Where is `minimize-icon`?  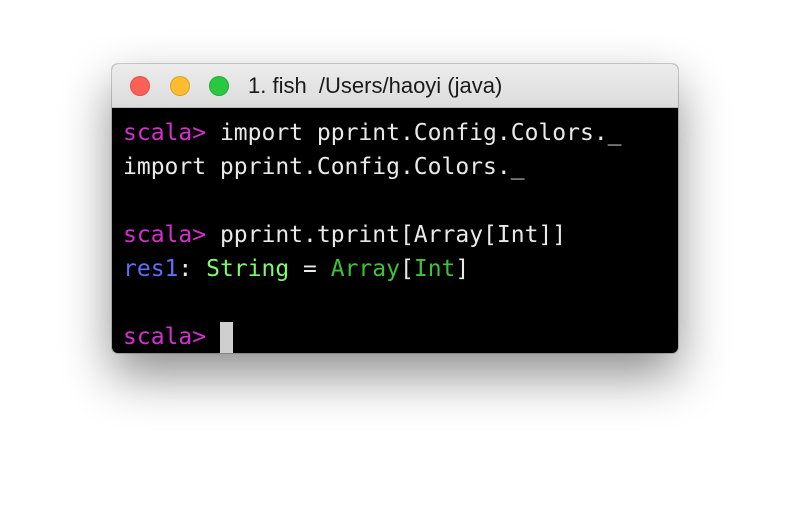 minimize-icon is located at coordinates (180, 86).